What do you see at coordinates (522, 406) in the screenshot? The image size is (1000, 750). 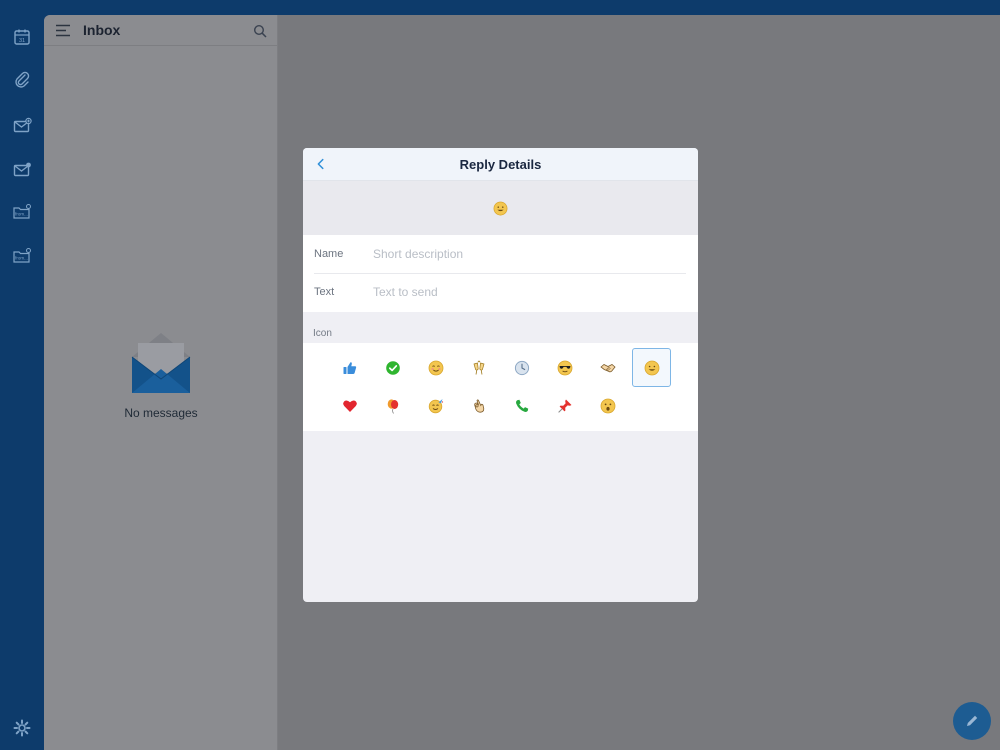 I see `phone-icon` at bounding box center [522, 406].